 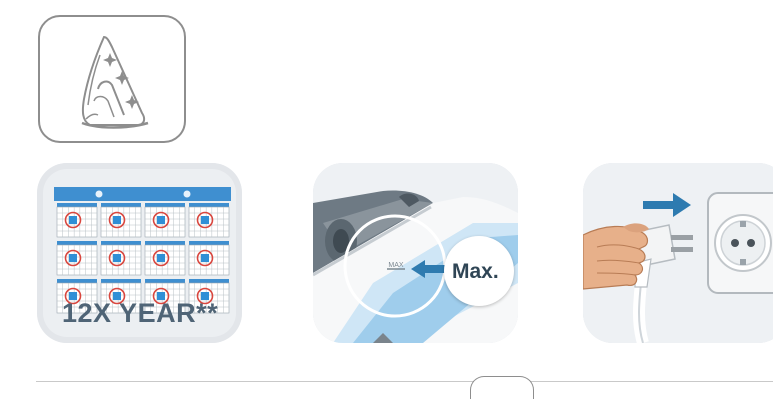 I want to click on unplug-icon, so click(x=678, y=253).